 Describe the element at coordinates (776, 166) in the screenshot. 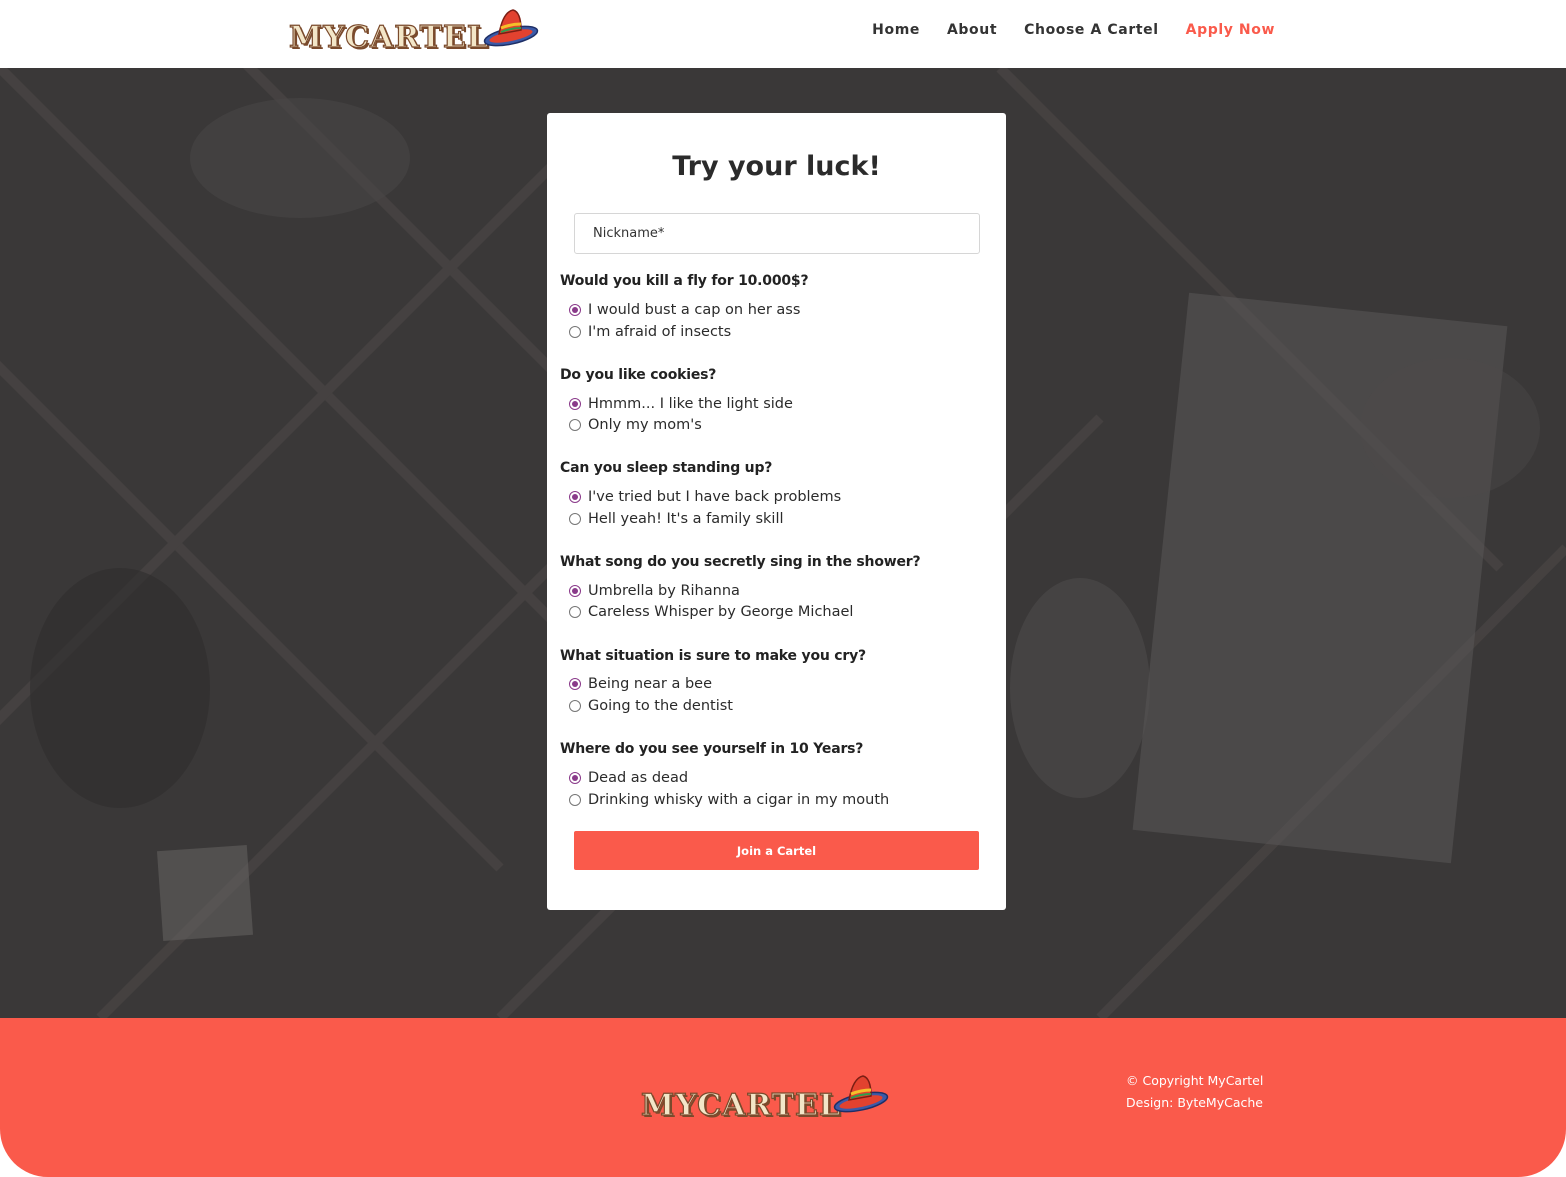

I see `form-title: Try your luck!` at that location.